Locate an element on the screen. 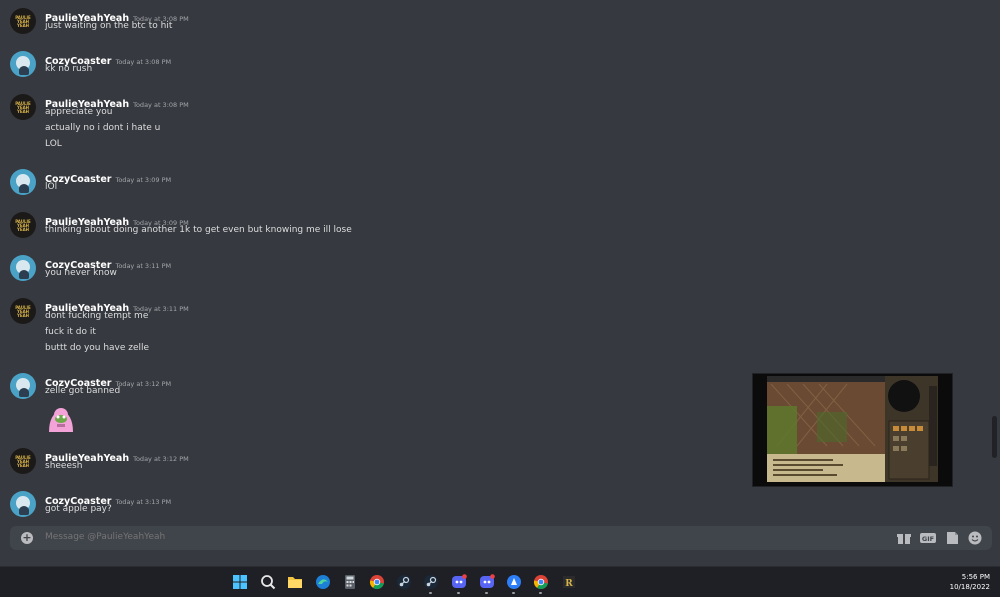 This screenshot has width=1000, height=597. clock-date: 10/18/2022 is located at coordinates (969, 587).